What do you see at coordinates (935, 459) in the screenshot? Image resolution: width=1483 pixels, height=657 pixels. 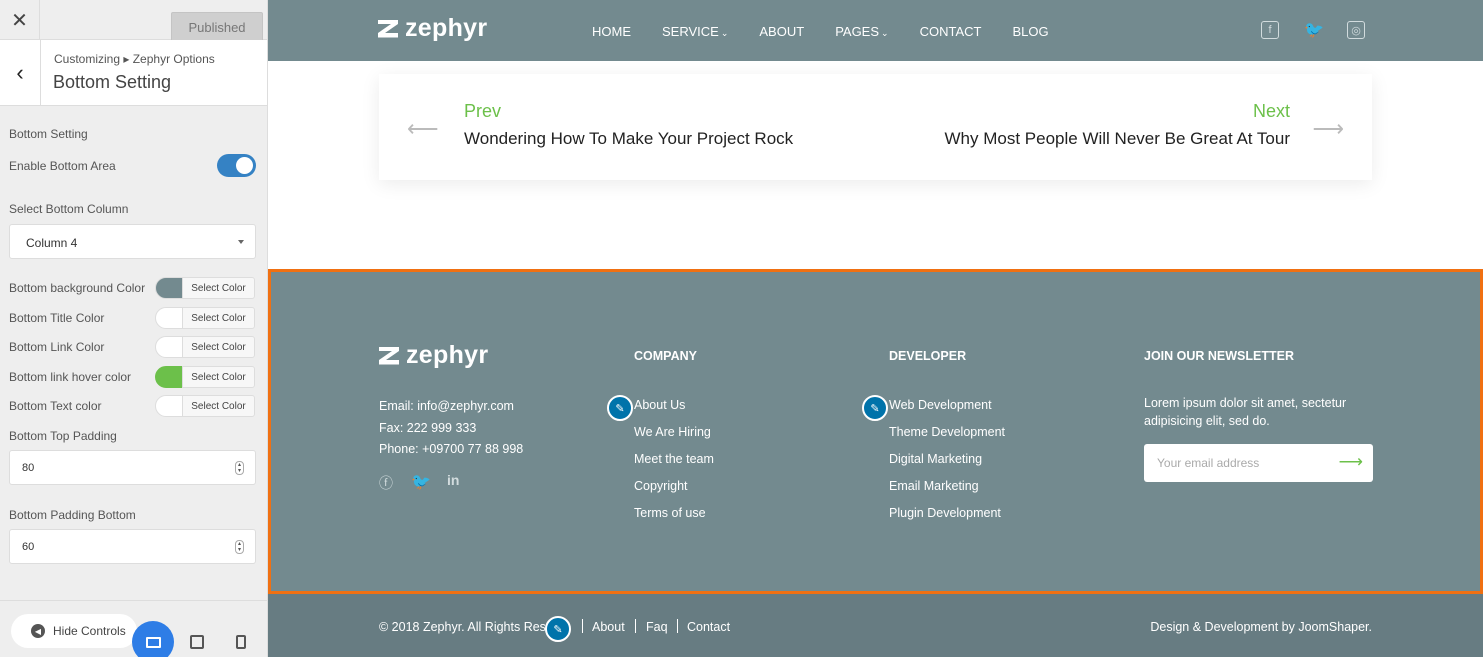 I see `footer-link: Digital Marketing` at bounding box center [935, 459].